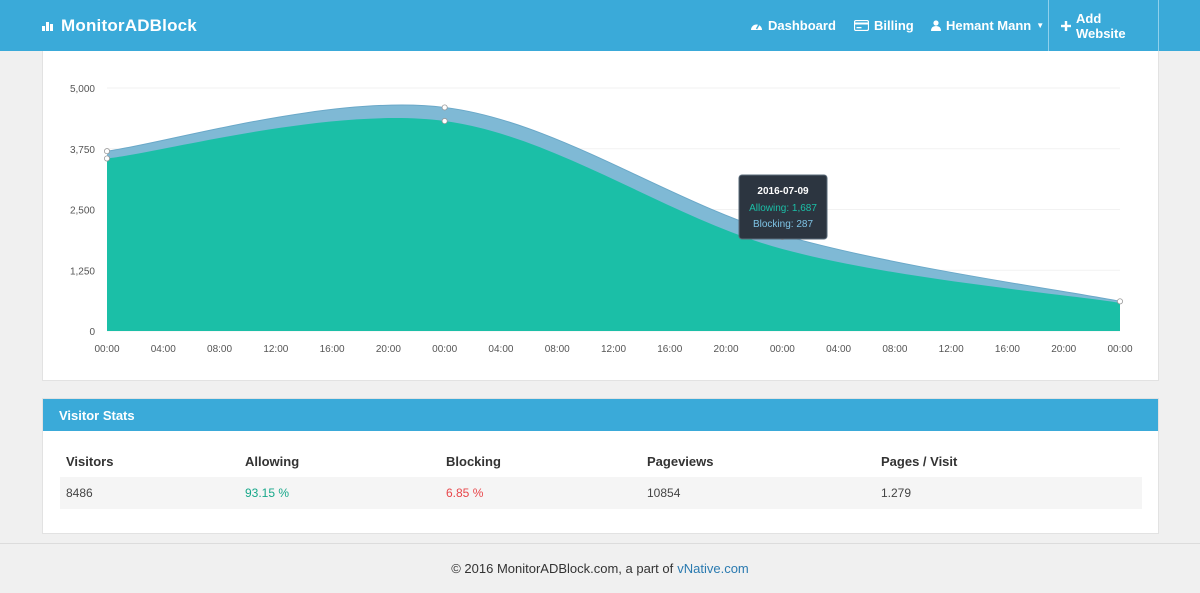  What do you see at coordinates (756, 25) in the screenshot?
I see `dashboard-icon` at bounding box center [756, 25].